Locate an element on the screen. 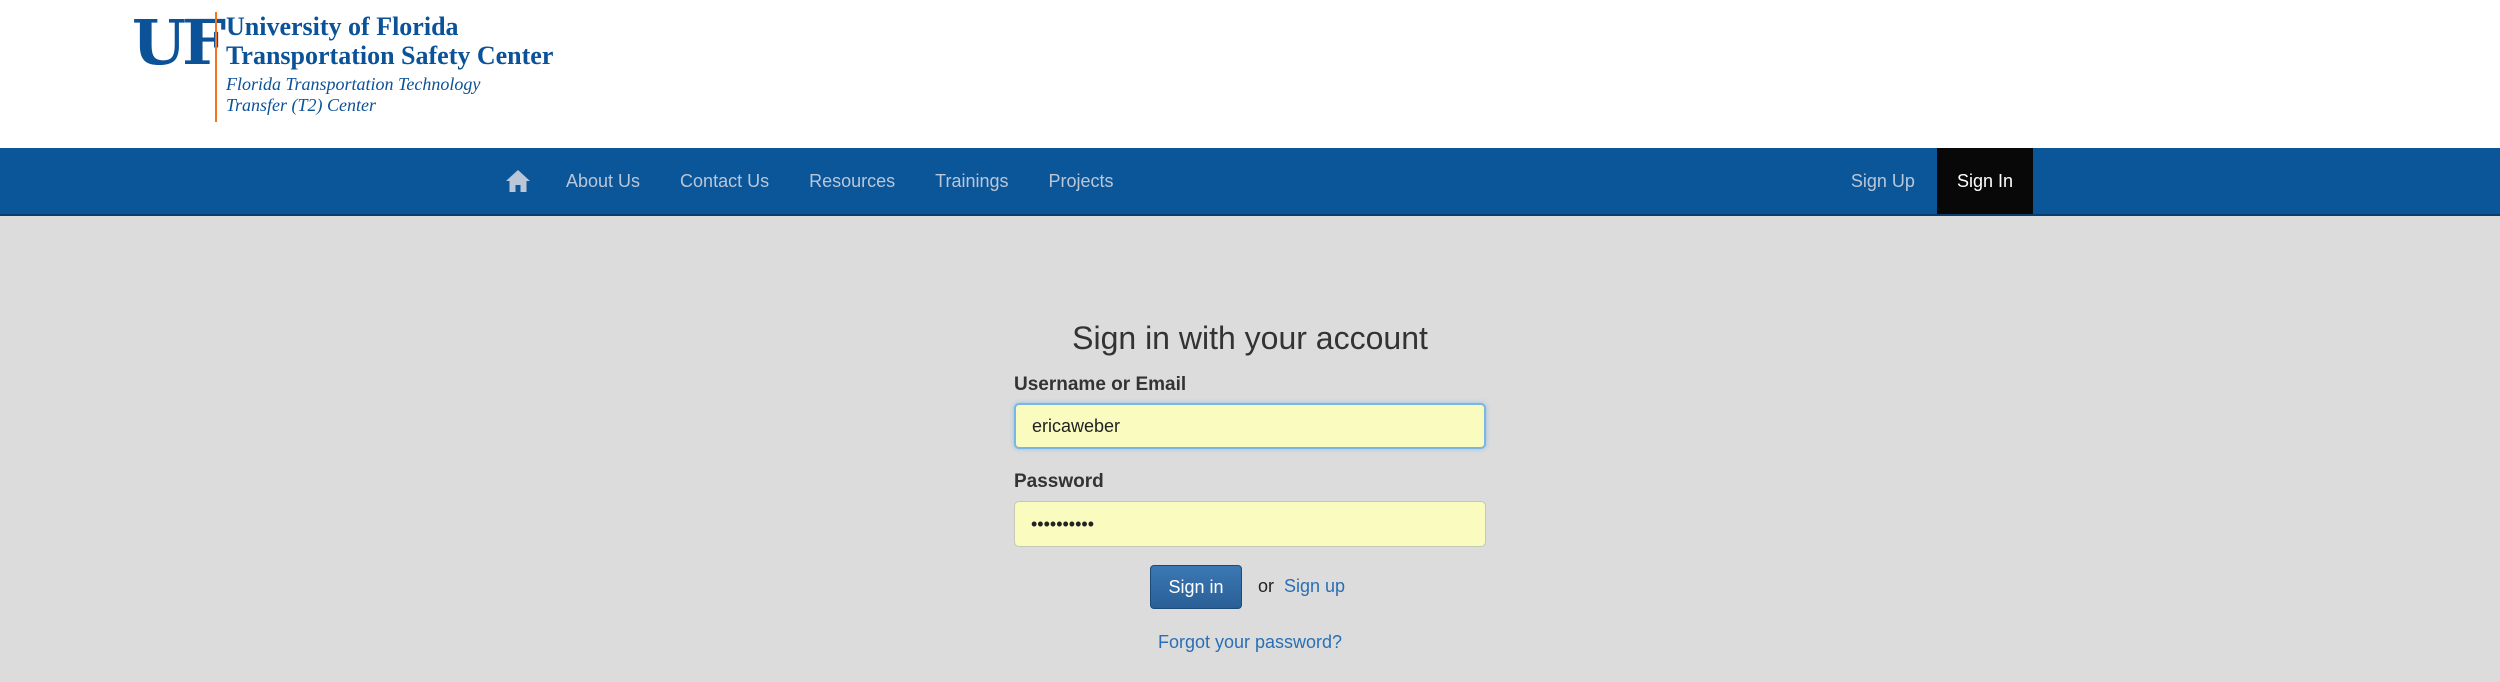  nav-item-projects: Projects is located at coordinates (1081, 181).